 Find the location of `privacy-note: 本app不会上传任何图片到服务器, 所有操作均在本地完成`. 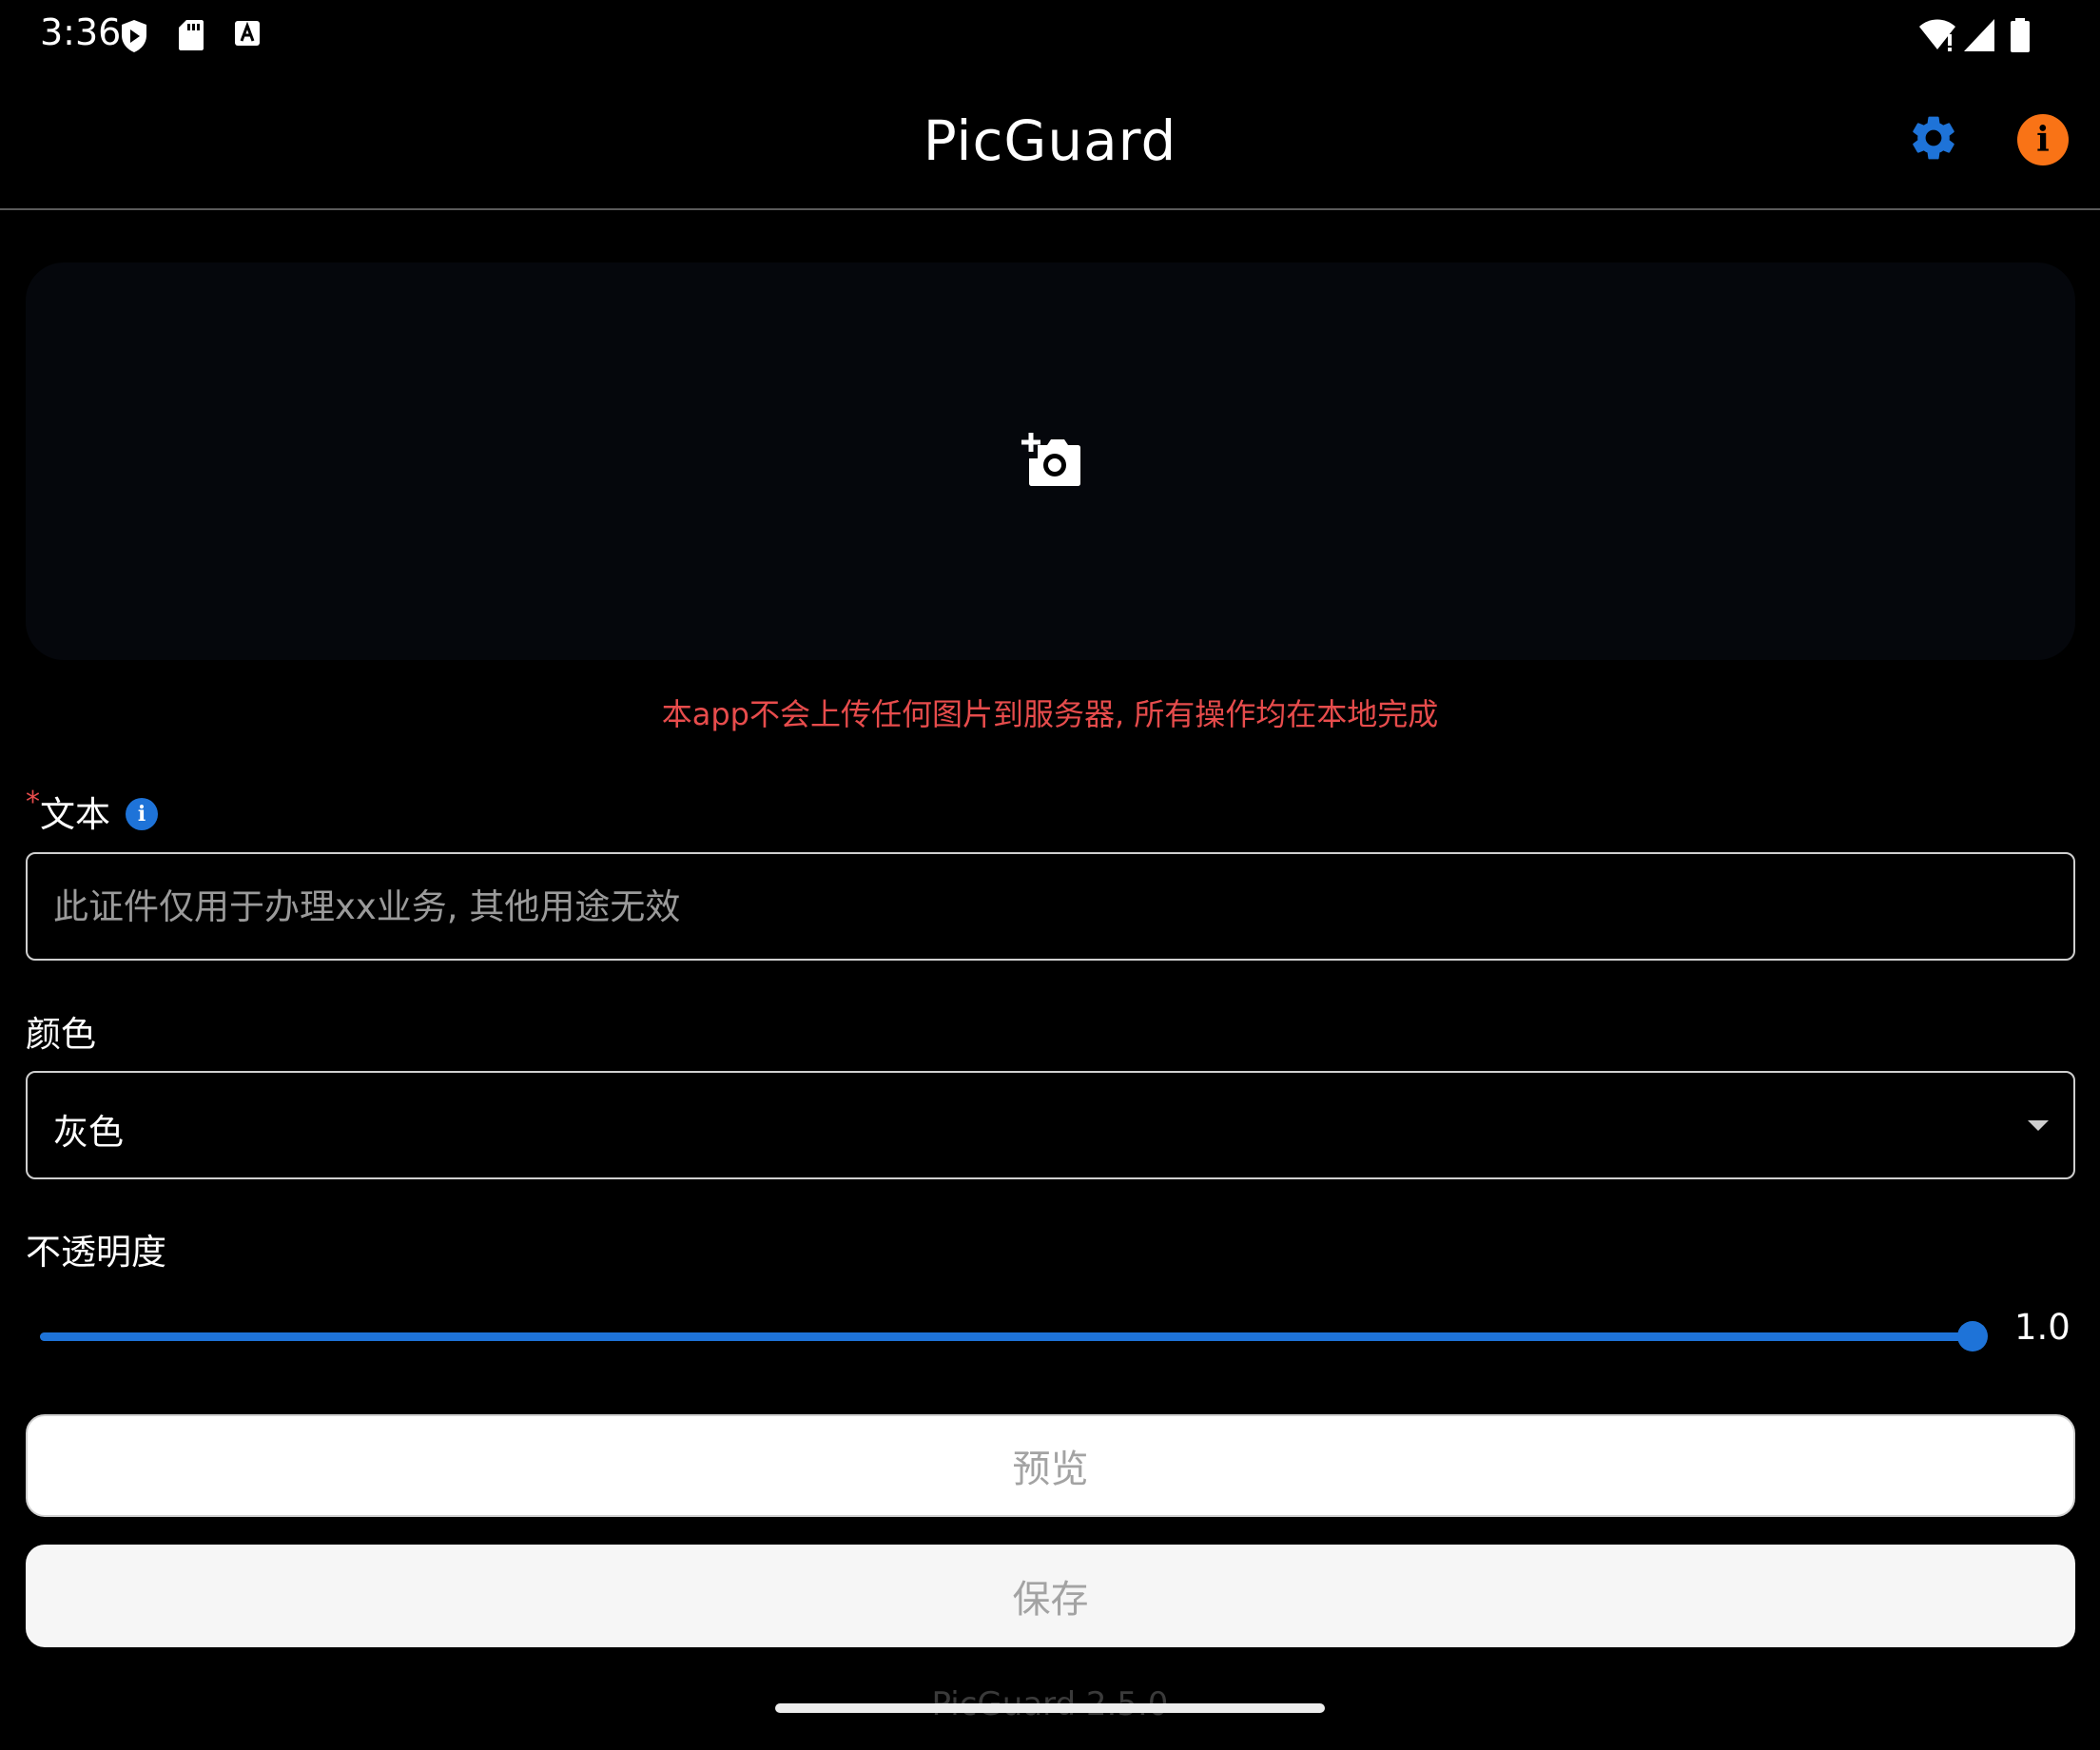

privacy-note: 本app不会上传任何图片到服务器, 所有操作均在本地完成 is located at coordinates (1050, 714).